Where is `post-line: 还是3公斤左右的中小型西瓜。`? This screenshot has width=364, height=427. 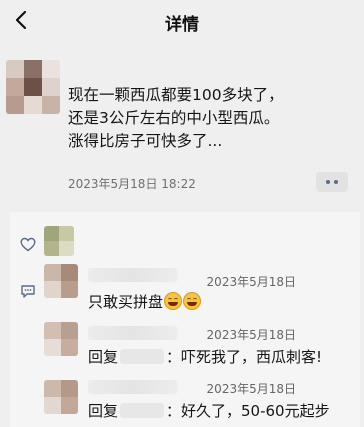 post-line: 还是3公斤左右的中小型西瓜。 is located at coordinates (174, 118).